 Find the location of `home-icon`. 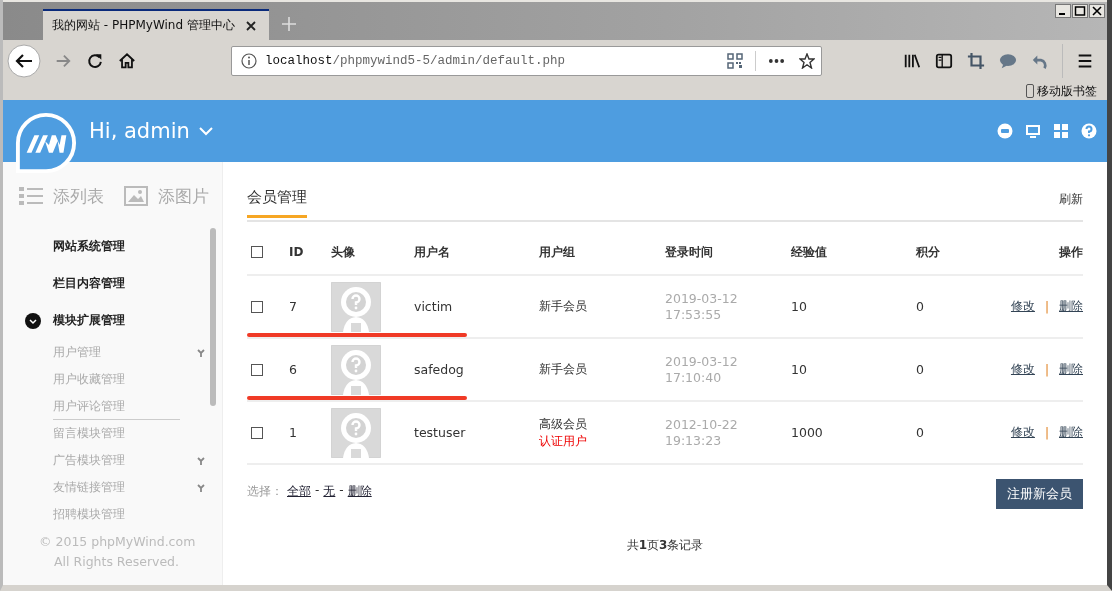

home-icon is located at coordinates (127, 61).